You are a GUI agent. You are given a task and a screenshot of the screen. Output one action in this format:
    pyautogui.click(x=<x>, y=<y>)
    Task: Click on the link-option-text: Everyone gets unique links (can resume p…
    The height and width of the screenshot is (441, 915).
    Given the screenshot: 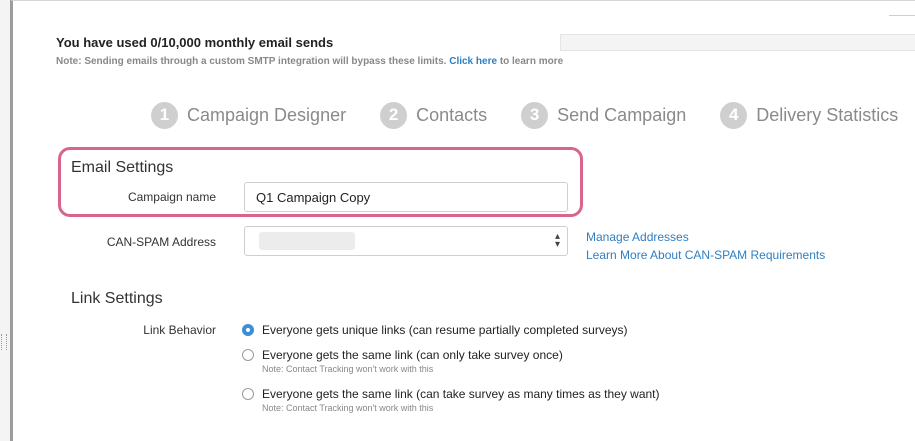 What is the action you would take?
    pyautogui.click(x=445, y=330)
    